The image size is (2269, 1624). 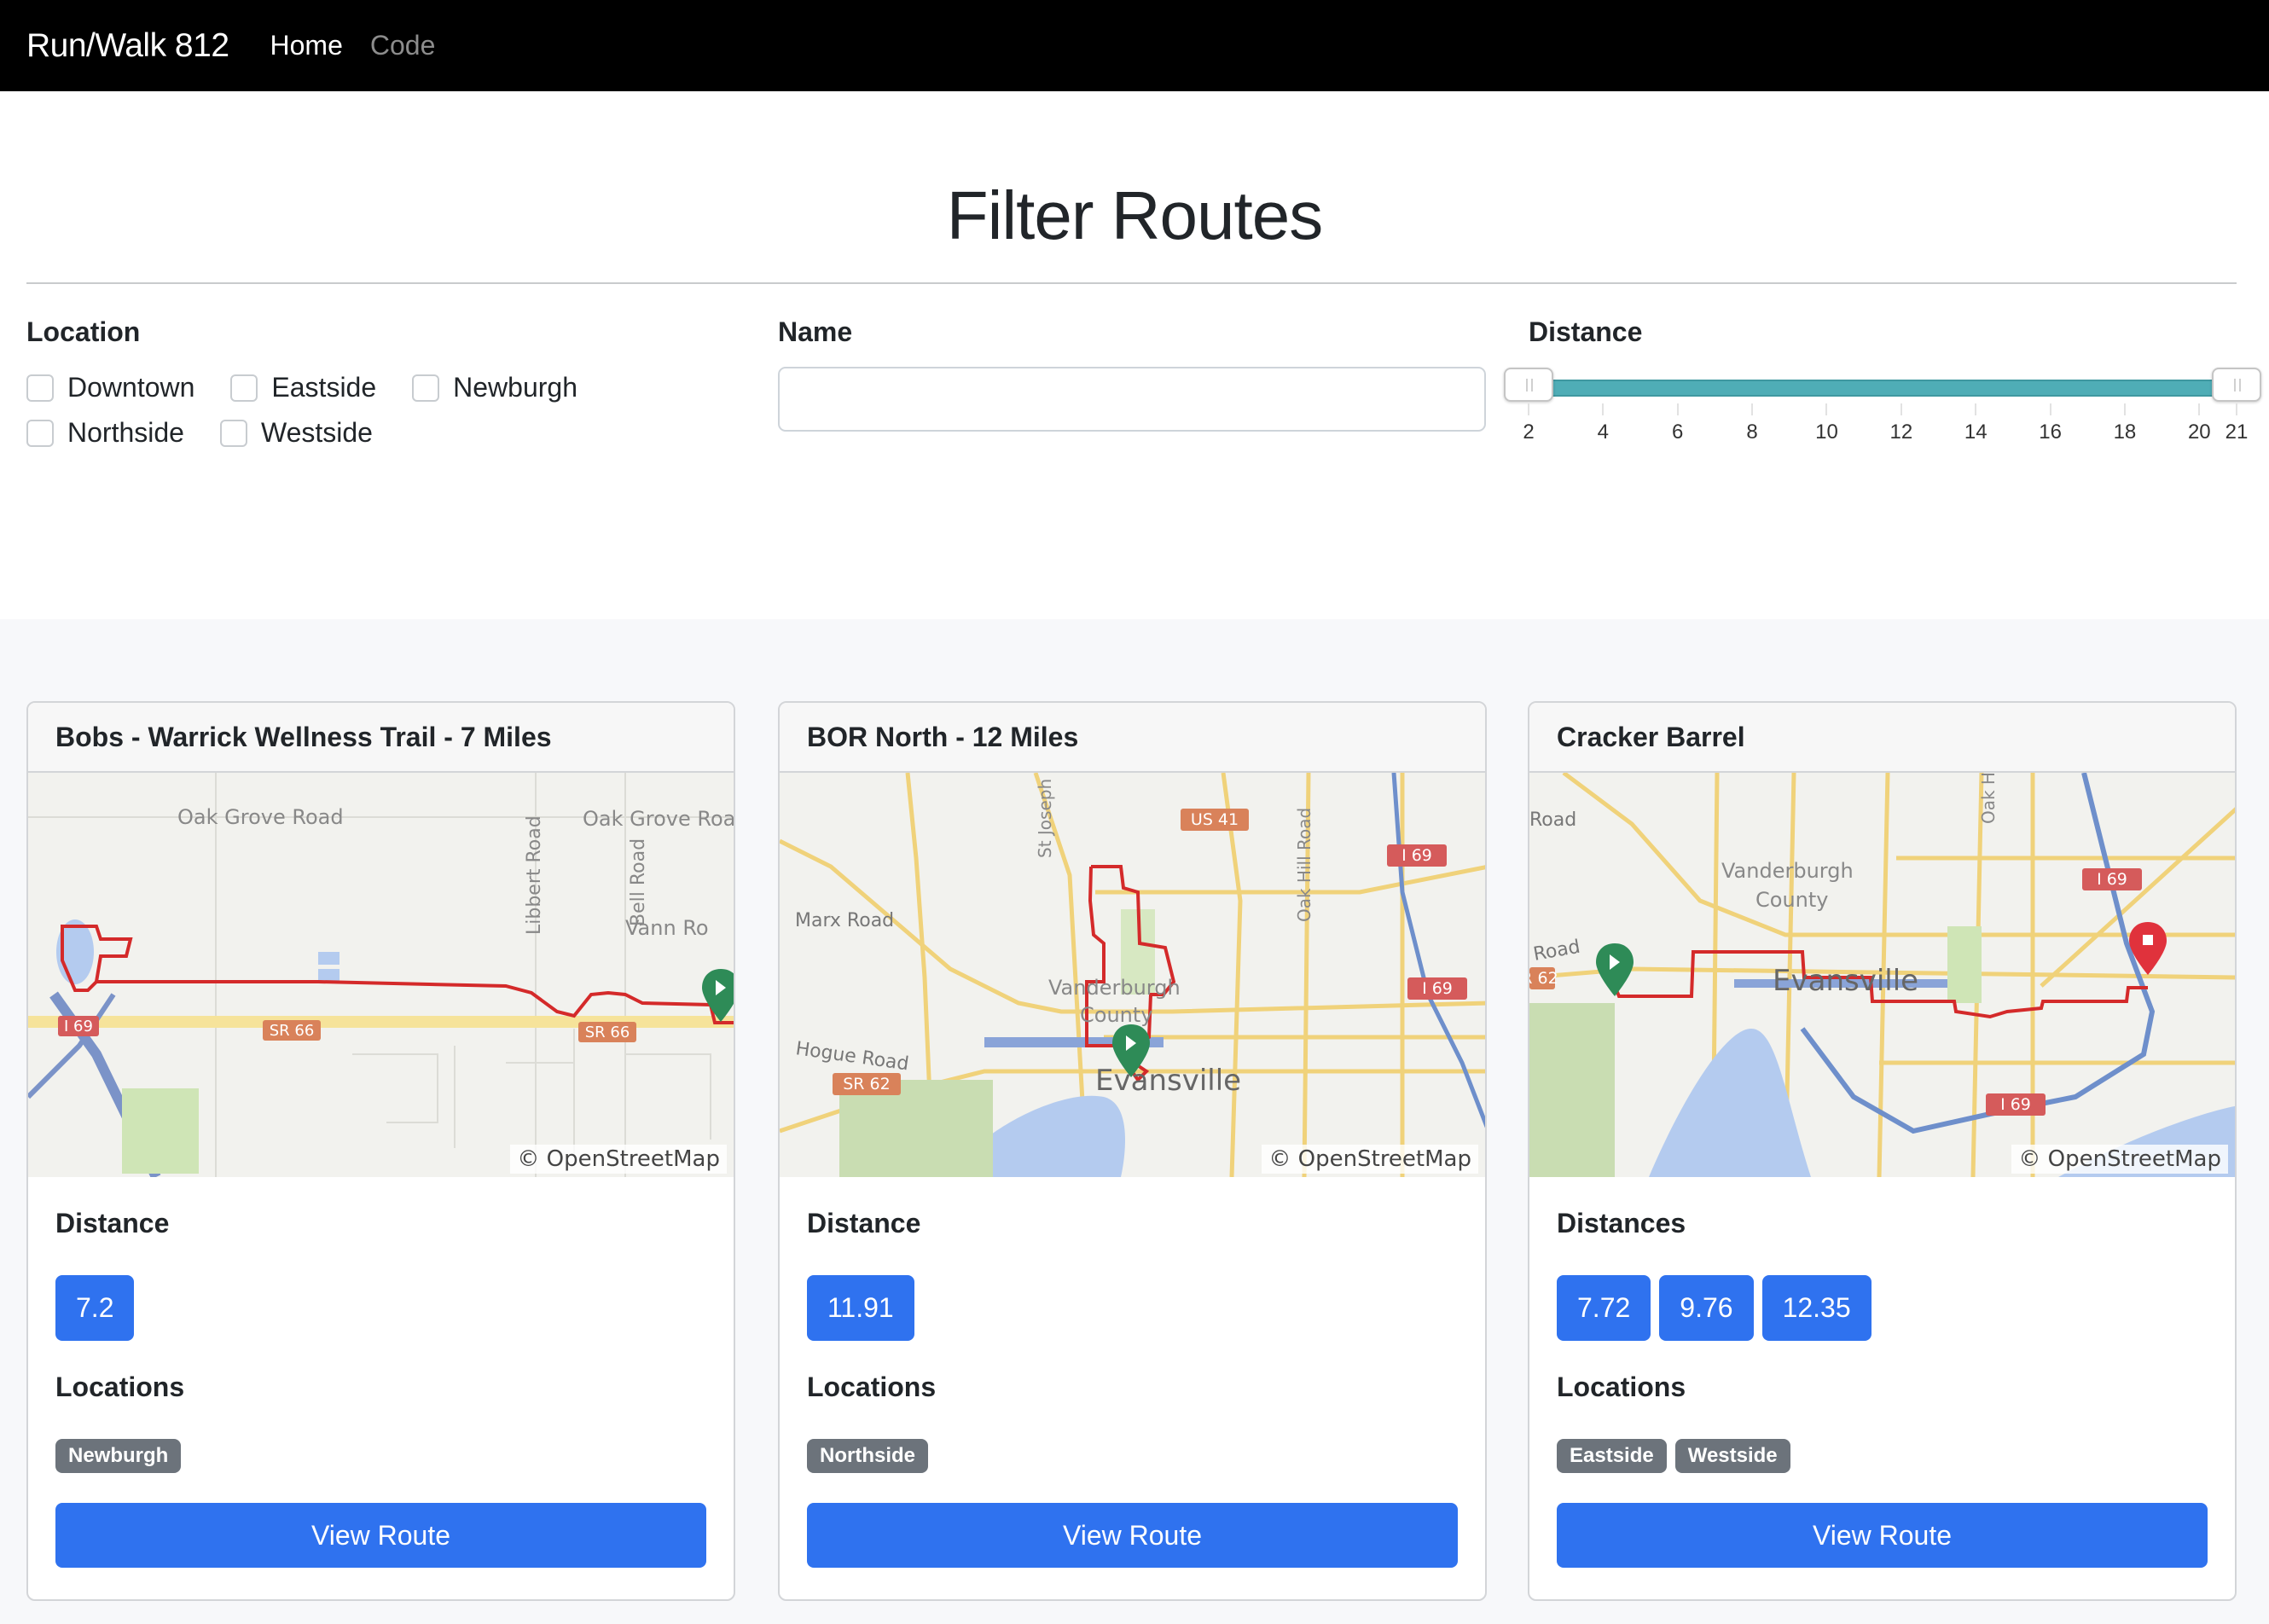 What do you see at coordinates (118, 1456) in the screenshot?
I see `location-badge: Newburgh` at bounding box center [118, 1456].